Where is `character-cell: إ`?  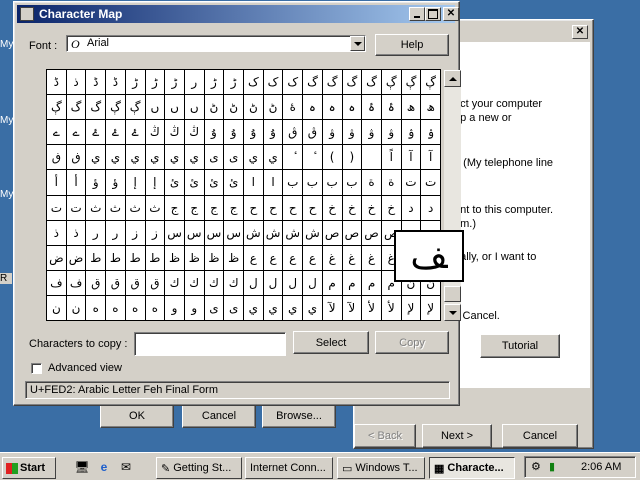
character-cell: إ is located at coordinates (135, 183).